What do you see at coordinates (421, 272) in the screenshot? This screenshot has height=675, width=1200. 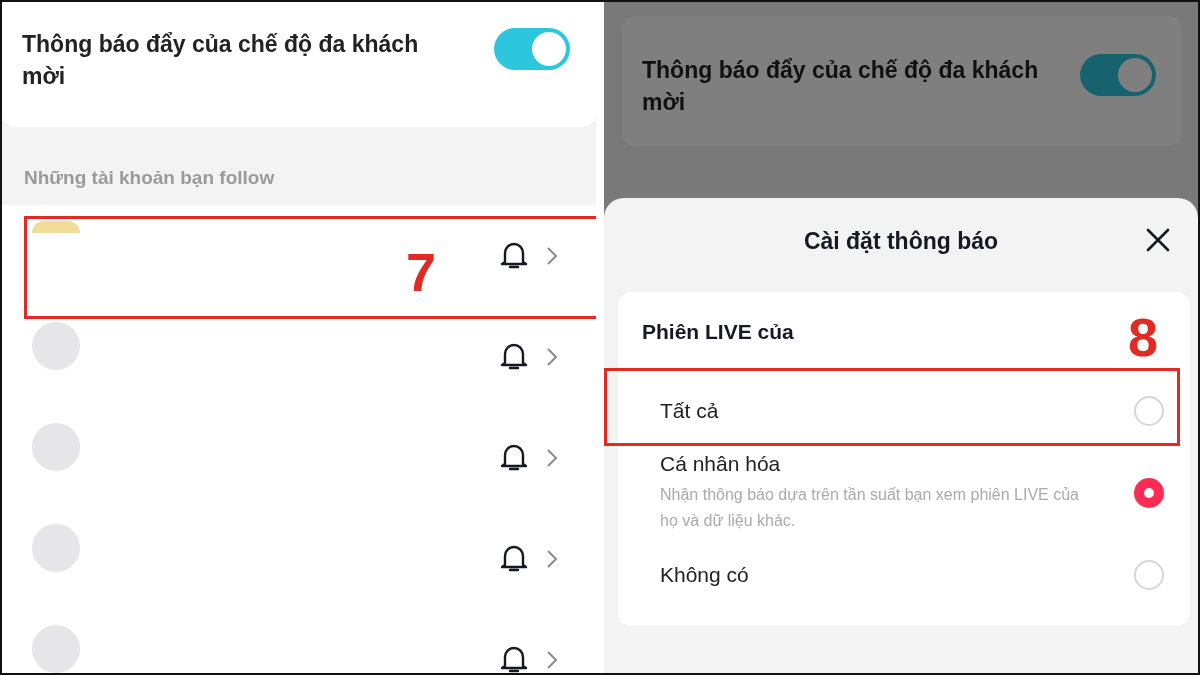 I see `step-number: 7` at bounding box center [421, 272].